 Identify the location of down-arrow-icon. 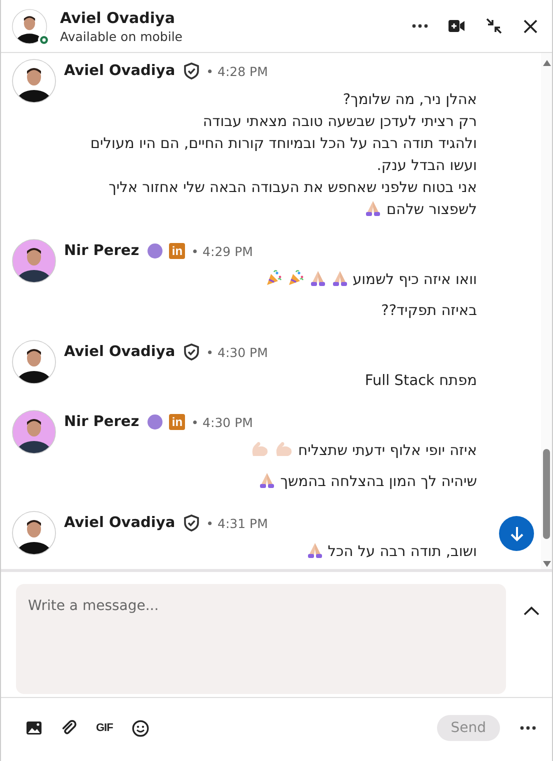
(517, 534).